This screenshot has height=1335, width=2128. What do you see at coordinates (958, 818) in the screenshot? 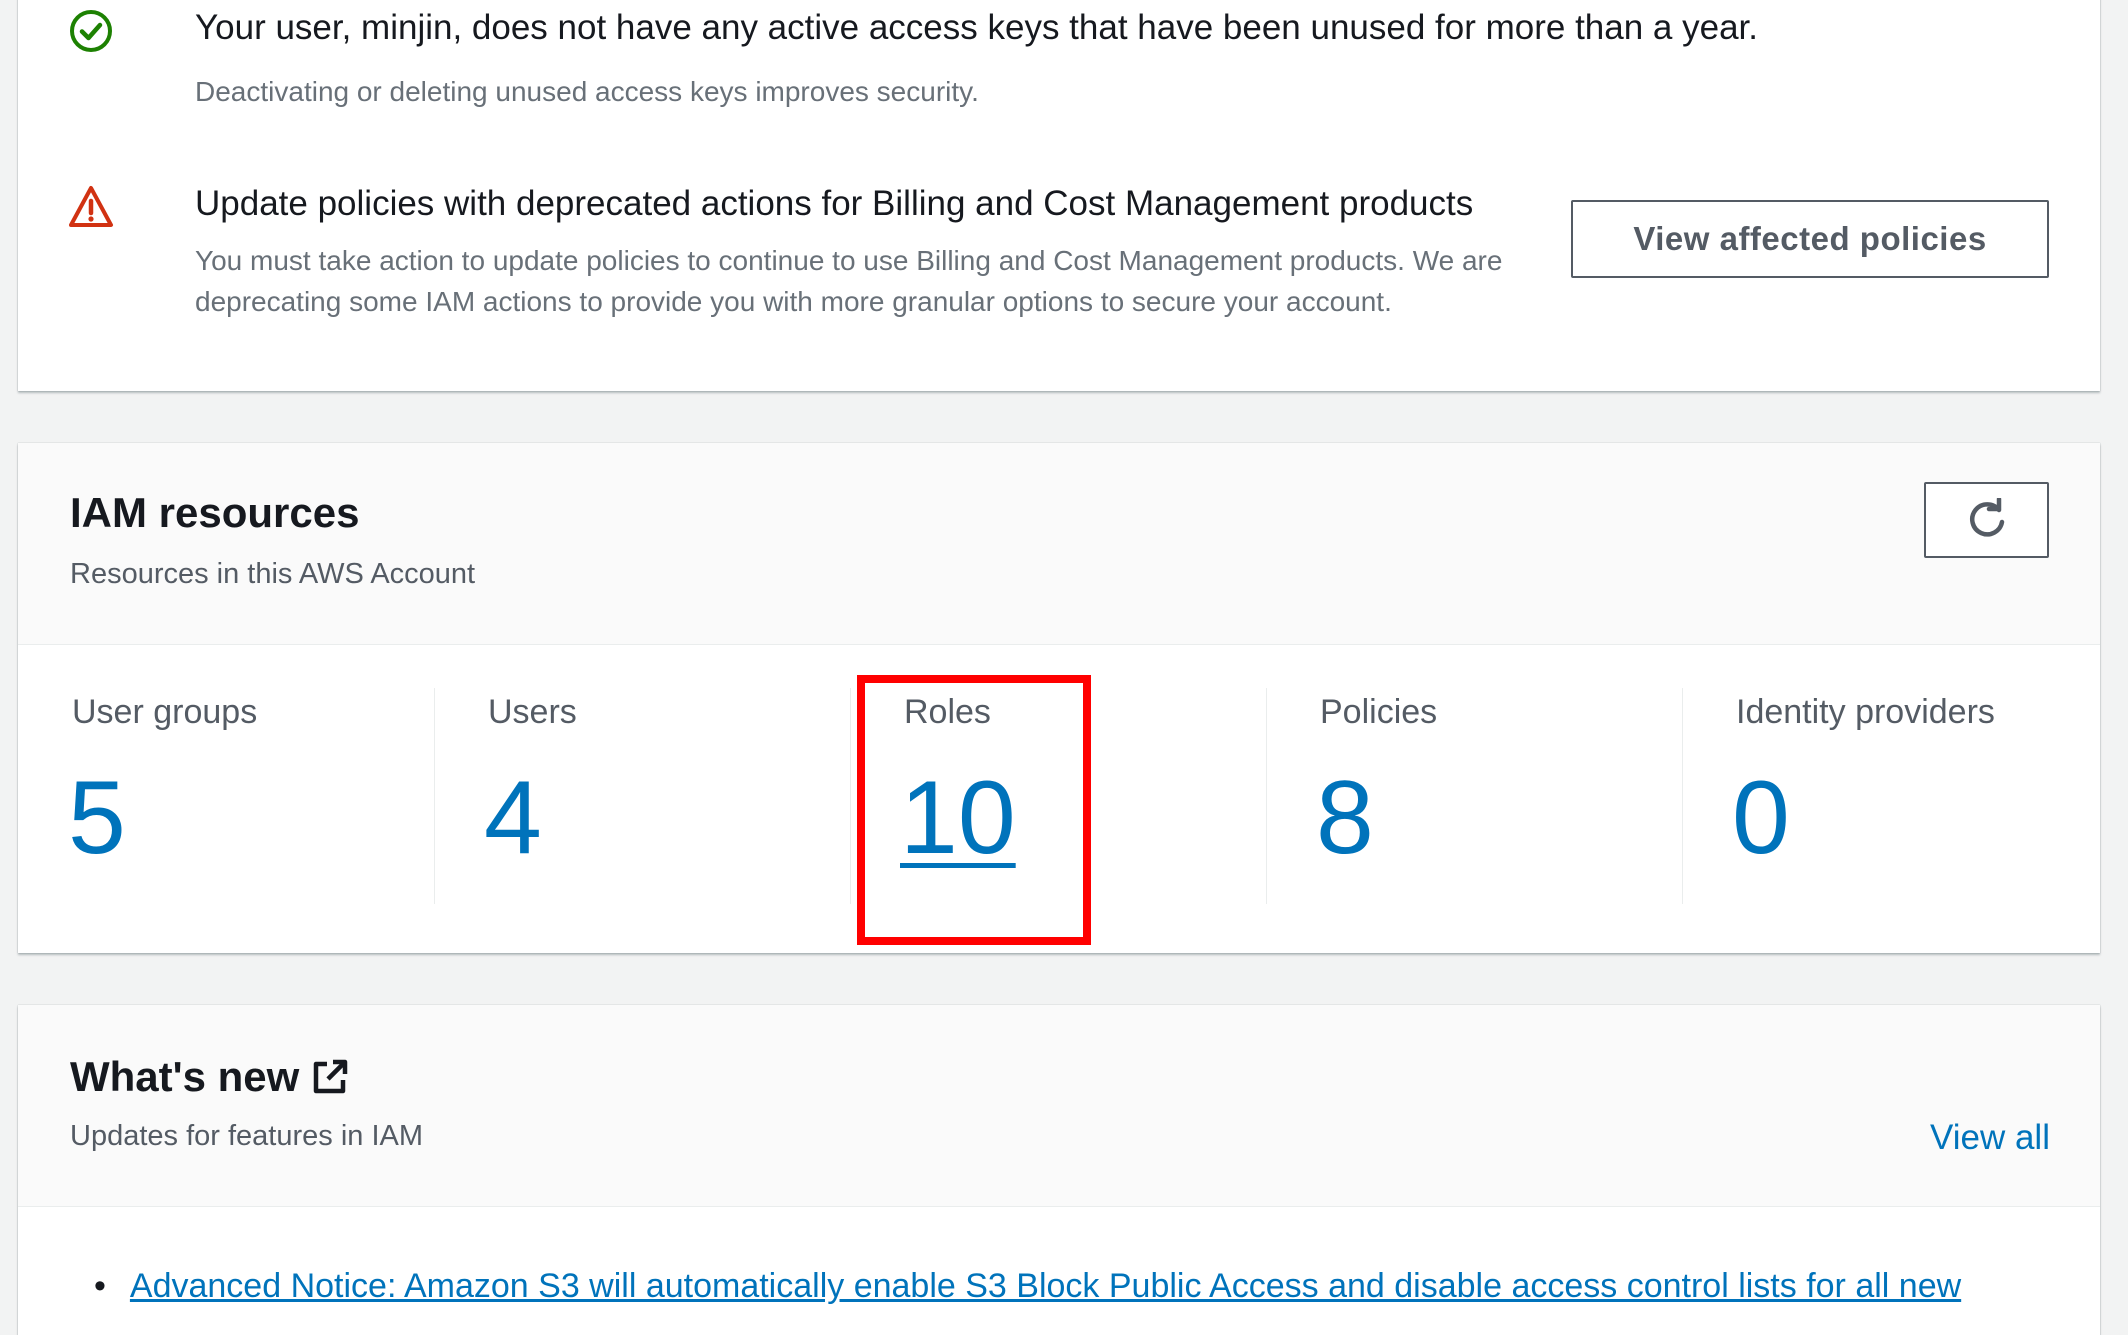
I see `roles-count-link: 10` at bounding box center [958, 818].